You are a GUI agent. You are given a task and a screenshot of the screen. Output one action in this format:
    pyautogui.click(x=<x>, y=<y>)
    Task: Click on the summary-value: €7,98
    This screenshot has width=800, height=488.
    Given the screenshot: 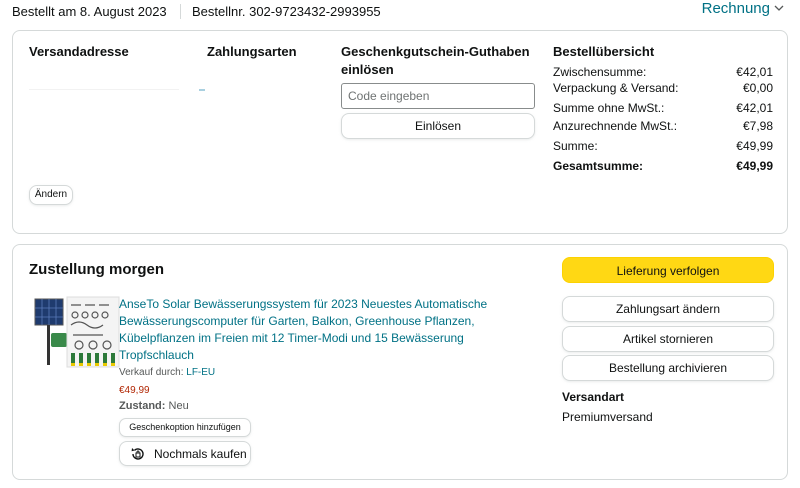 What is the action you would take?
    pyautogui.click(x=757, y=126)
    